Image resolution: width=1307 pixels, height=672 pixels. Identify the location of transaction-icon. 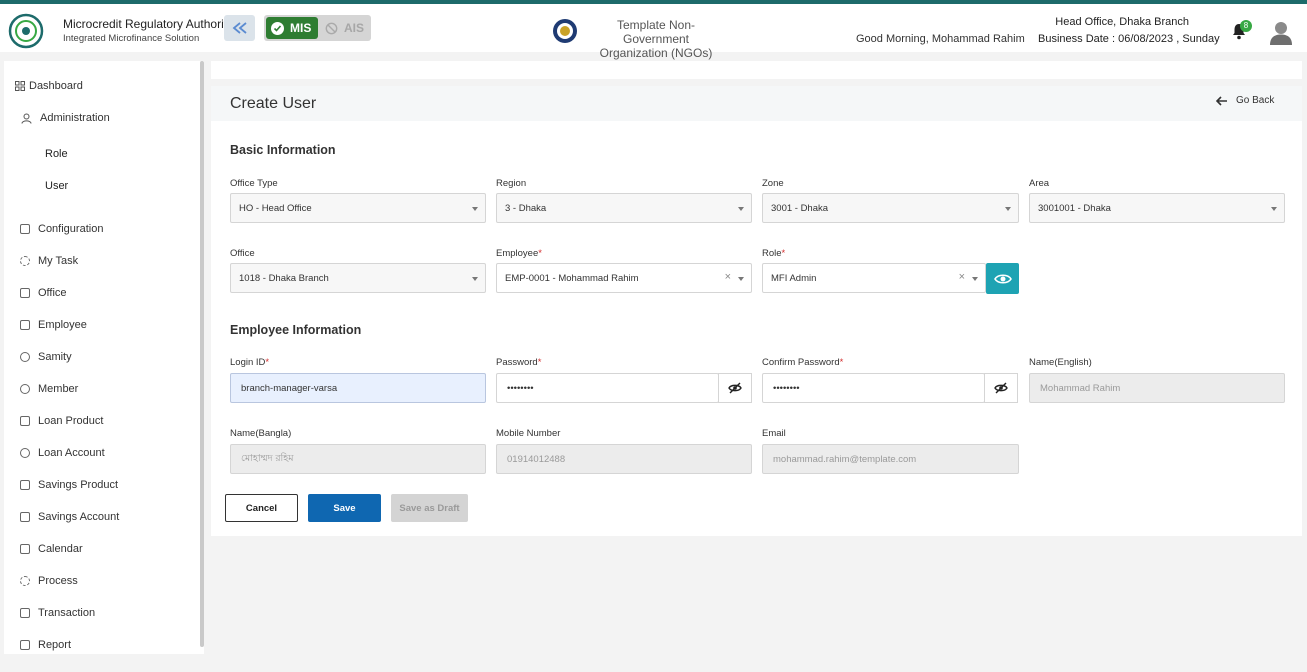
(25, 613).